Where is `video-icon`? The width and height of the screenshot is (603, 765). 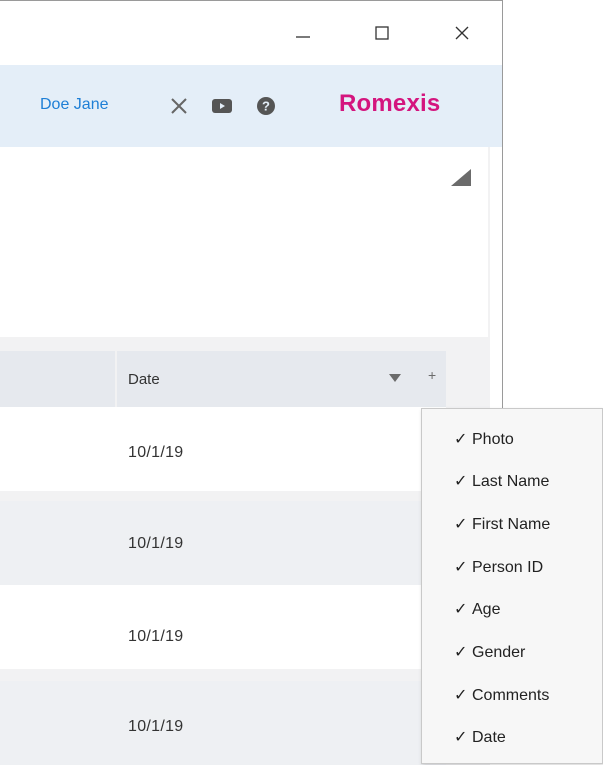 video-icon is located at coordinates (222, 106).